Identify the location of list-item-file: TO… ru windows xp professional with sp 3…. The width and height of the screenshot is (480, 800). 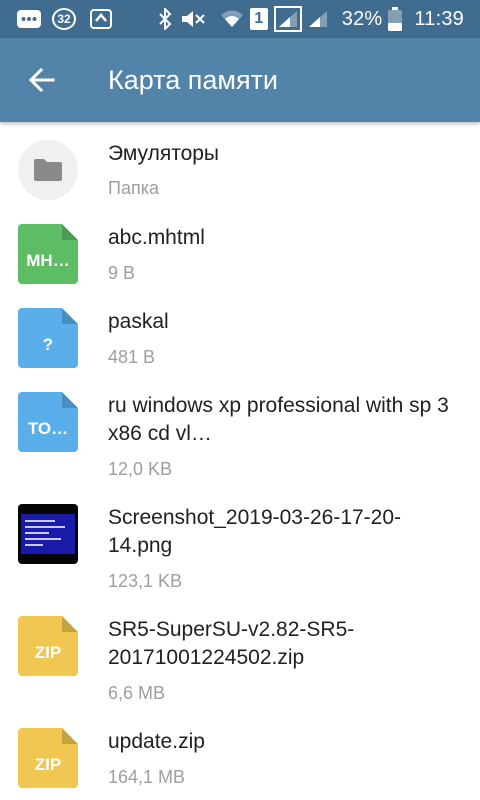
(240, 436).